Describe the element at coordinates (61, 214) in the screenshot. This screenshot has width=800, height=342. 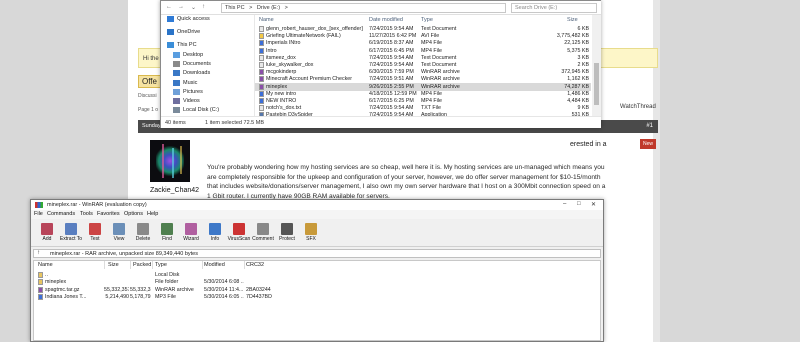
I see `menu-commands: Commands` at that location.